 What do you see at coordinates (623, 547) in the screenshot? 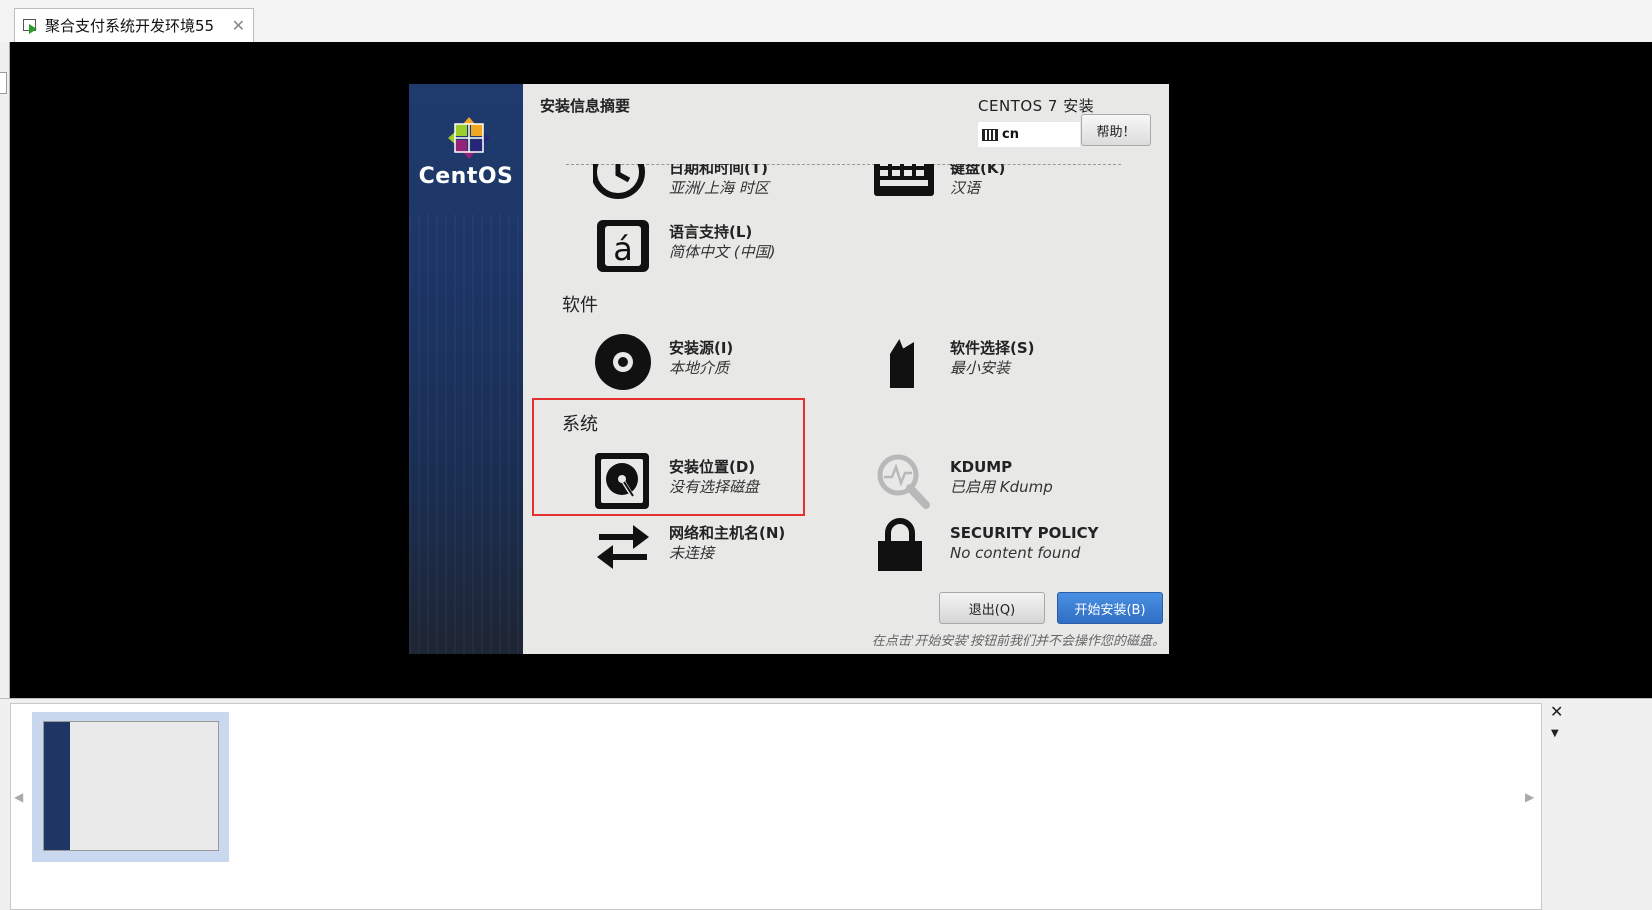
I see `network-arrows-icon` at bounding box center [623, 547].